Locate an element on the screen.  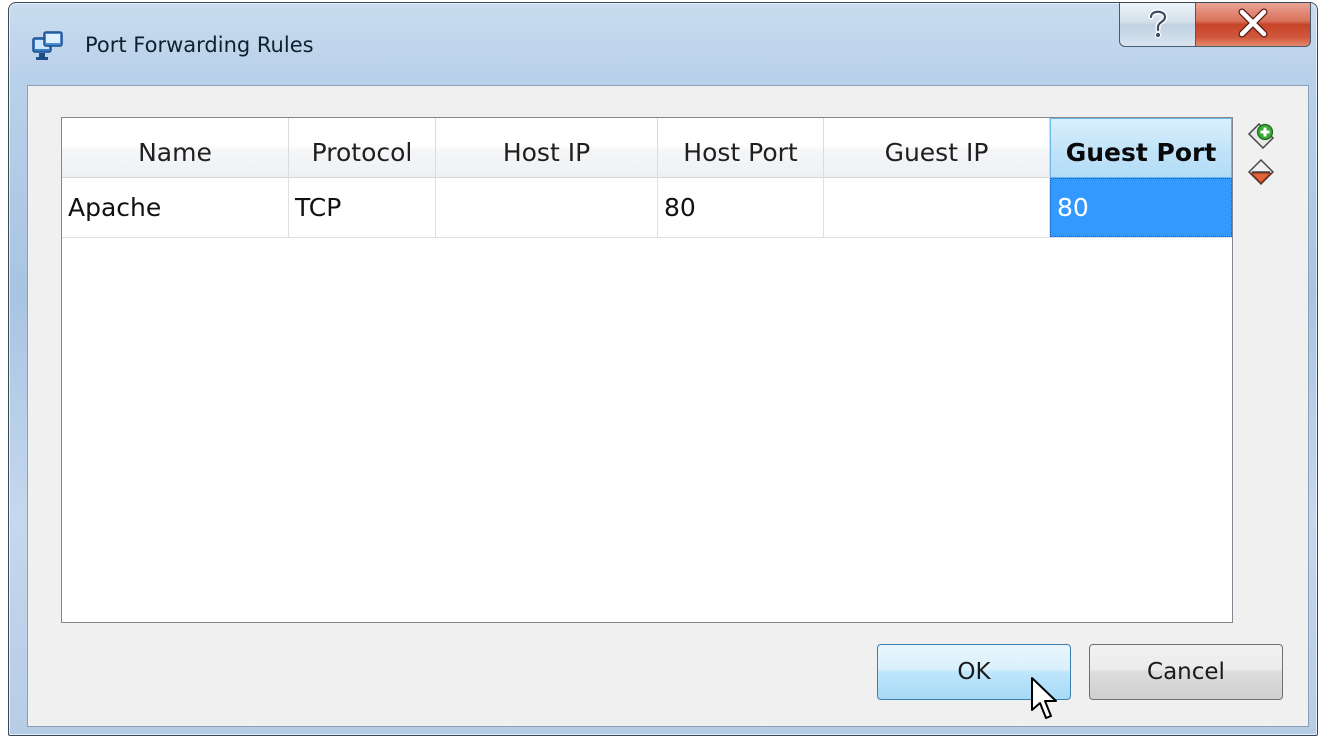
table-row: Apache TCP 80 80 is located at coordinates (647, 208).